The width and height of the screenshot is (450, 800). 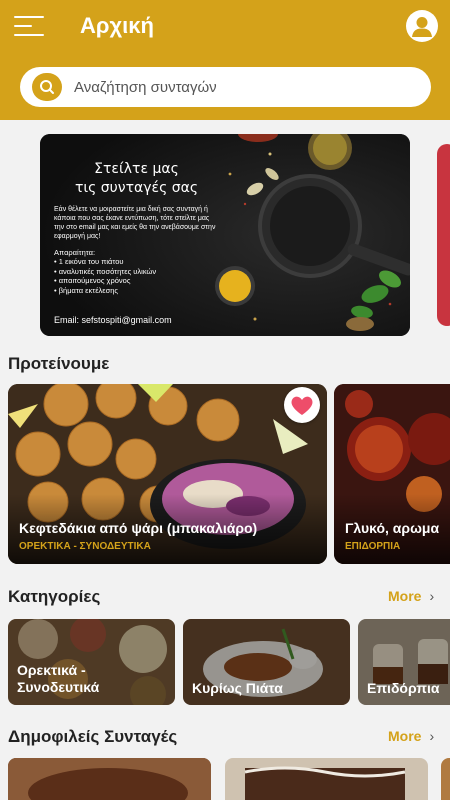 What do you see at coordinates (59, 363) in the screenshot?
I see `recommended-section-title: Προτείνουμε` at bounding box center [59, 363].